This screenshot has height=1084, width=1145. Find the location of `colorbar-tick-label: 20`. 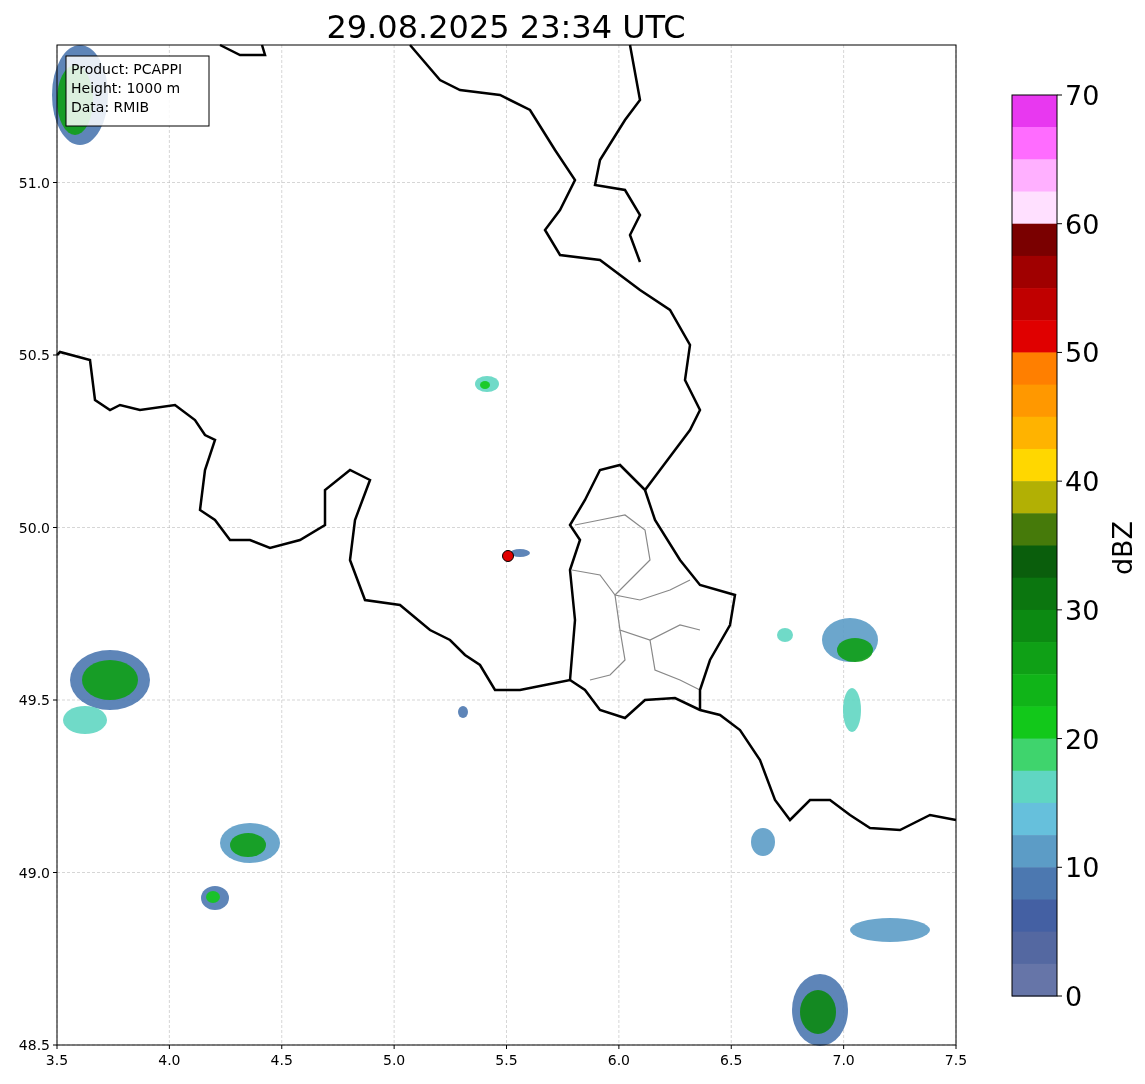

colorbar-tick-label: 20 is located at coordinates (1082, 739).